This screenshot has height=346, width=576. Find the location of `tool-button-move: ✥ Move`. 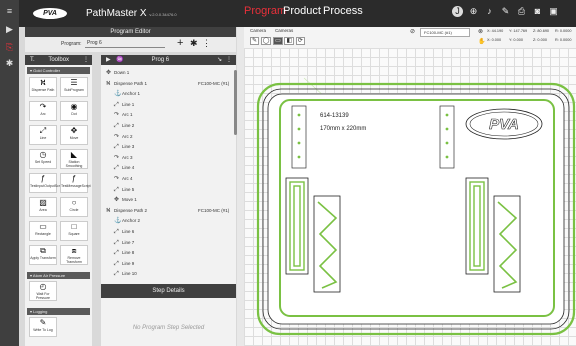

tool-button-move: ✥ Move is located at coordinates (74, 135).